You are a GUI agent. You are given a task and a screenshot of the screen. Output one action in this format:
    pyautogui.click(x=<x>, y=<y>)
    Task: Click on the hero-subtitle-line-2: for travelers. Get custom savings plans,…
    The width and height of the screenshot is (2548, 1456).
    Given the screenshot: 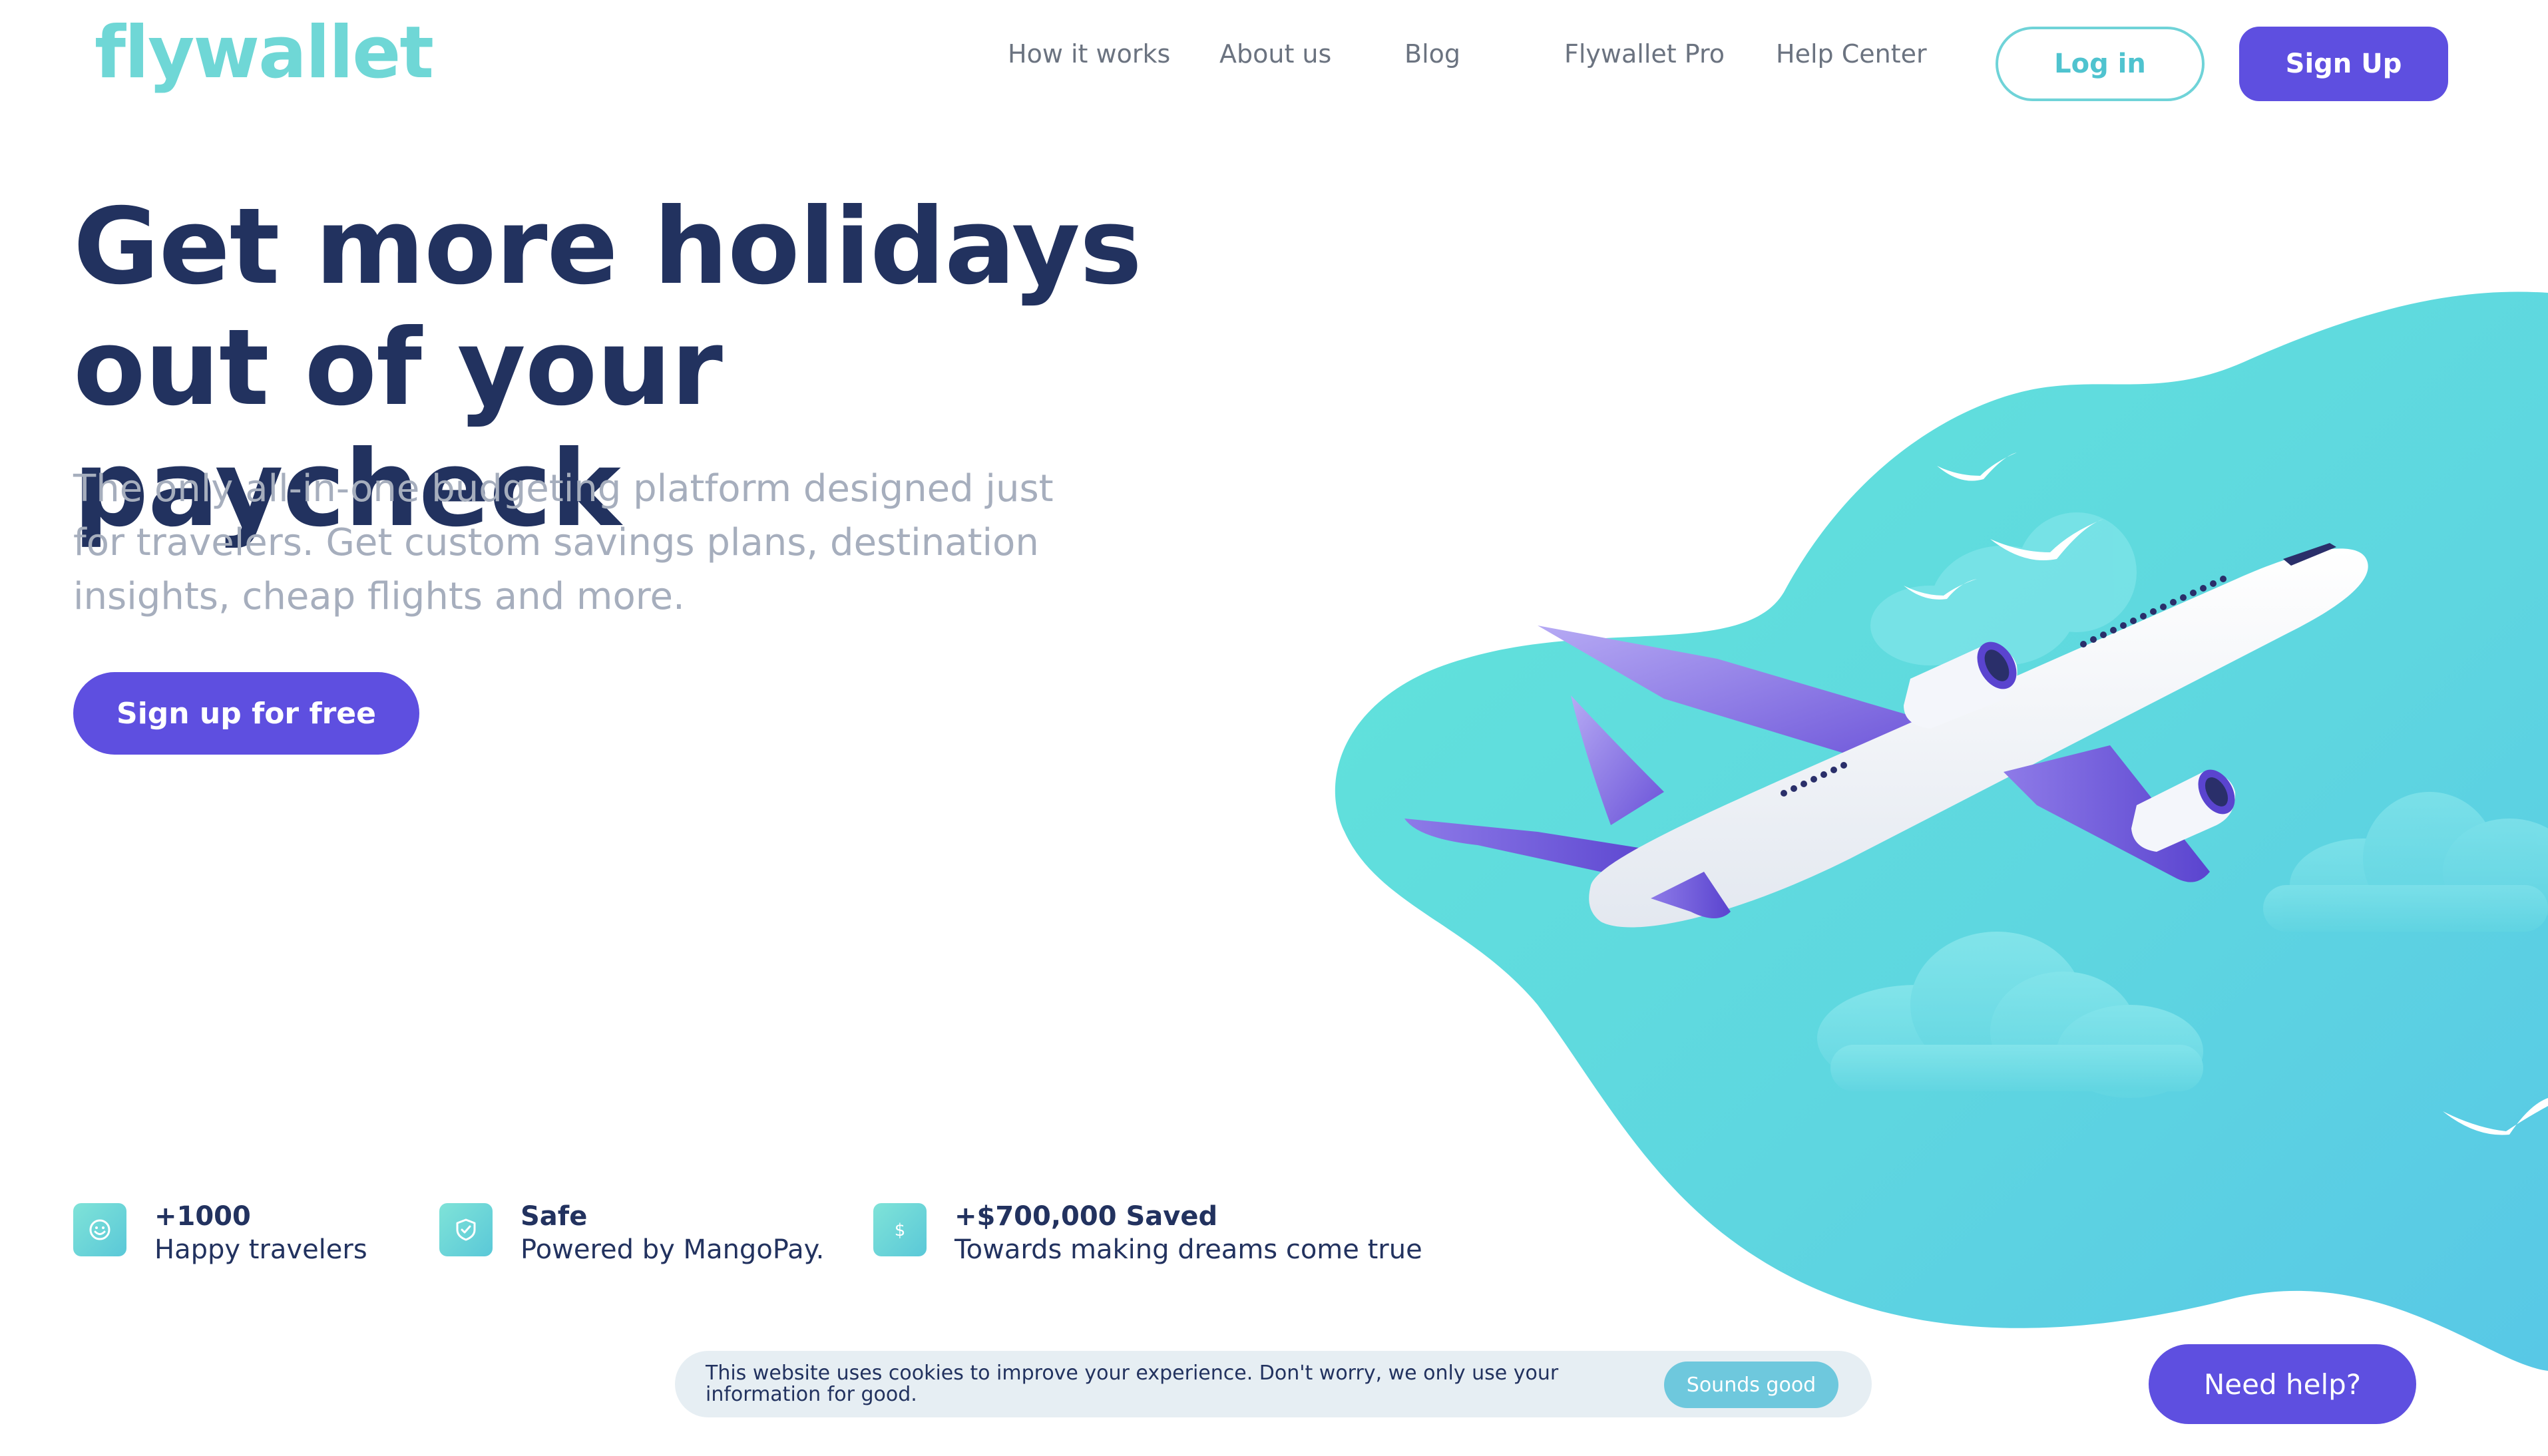 What is the action you would take?
    pyautogui.click(x=556, y=542)
    